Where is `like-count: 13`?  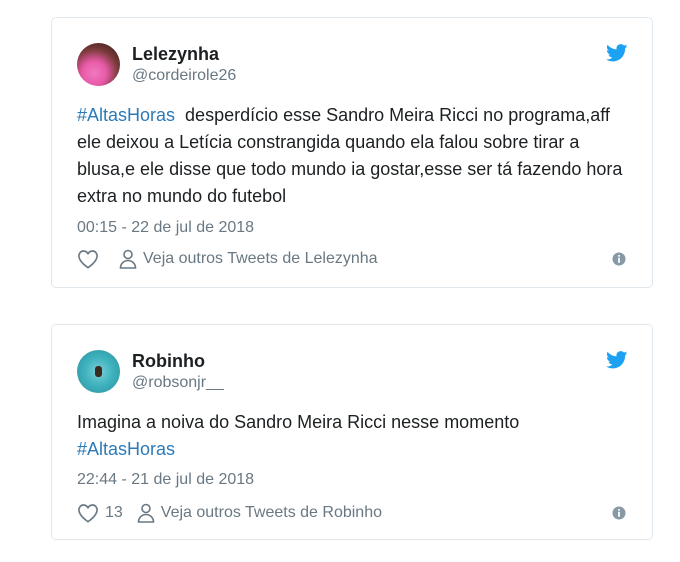 like-count: 13 is located at coordinates (114, 512).